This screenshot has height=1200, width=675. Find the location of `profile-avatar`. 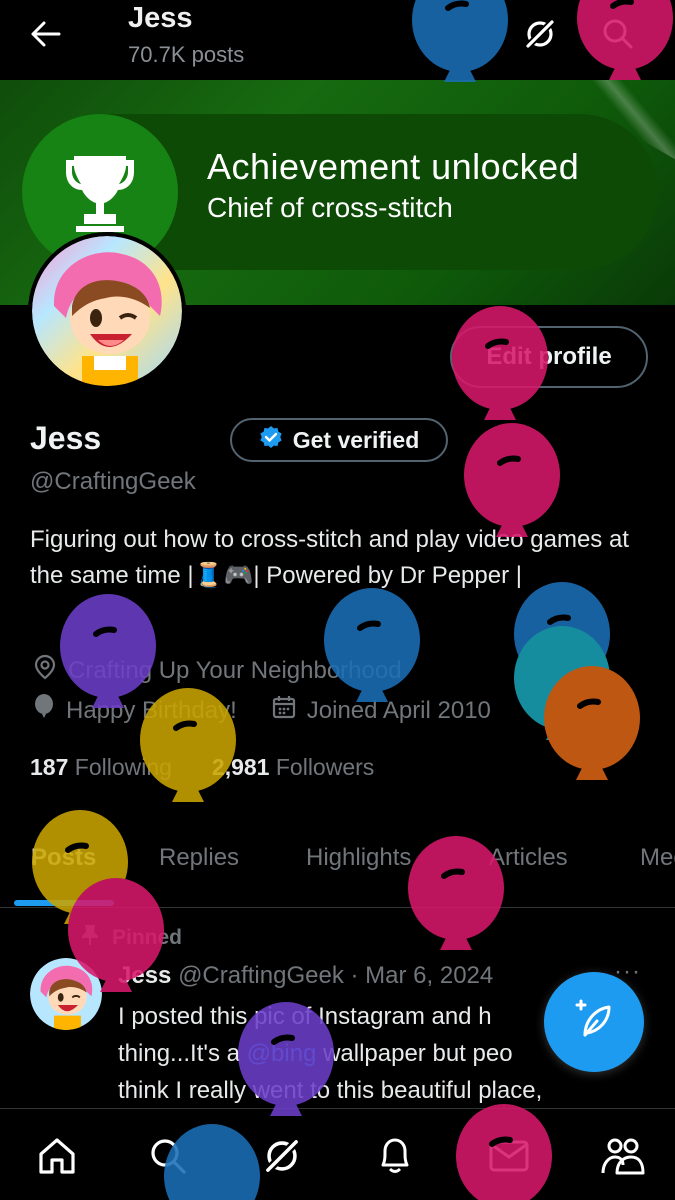

profile-avatar is located at coordinates (107, 311).